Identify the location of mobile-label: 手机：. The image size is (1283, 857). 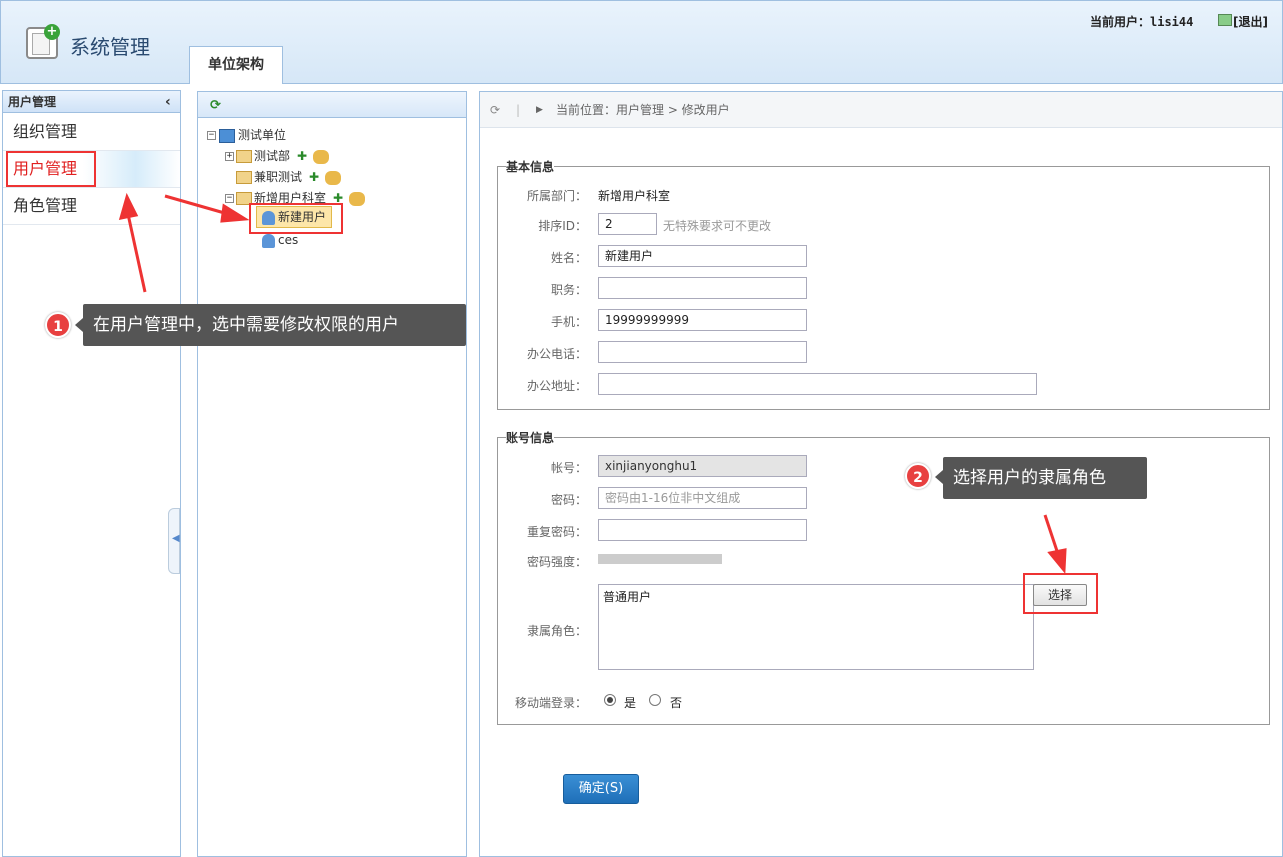
(568, 322).